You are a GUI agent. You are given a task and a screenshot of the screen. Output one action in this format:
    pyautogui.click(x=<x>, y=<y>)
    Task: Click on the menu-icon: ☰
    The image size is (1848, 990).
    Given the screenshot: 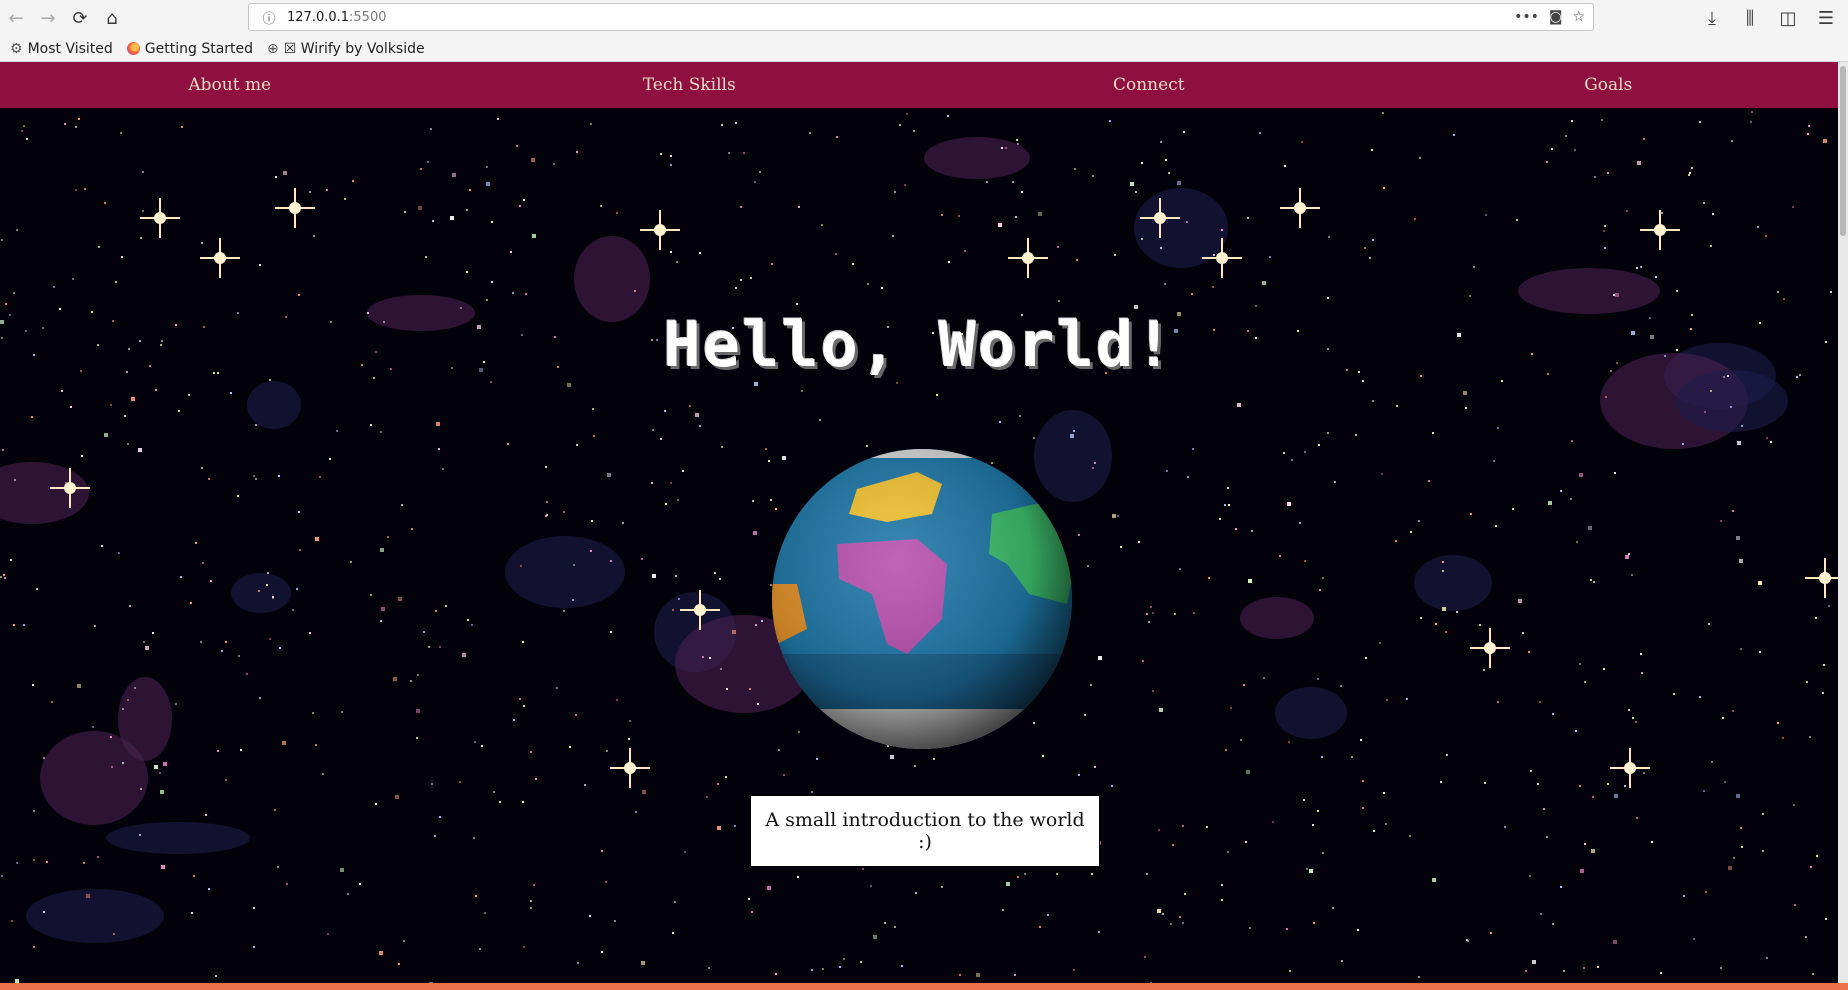 What is the action you would take?
    pyautogui.click(x=1826, y=18)
    